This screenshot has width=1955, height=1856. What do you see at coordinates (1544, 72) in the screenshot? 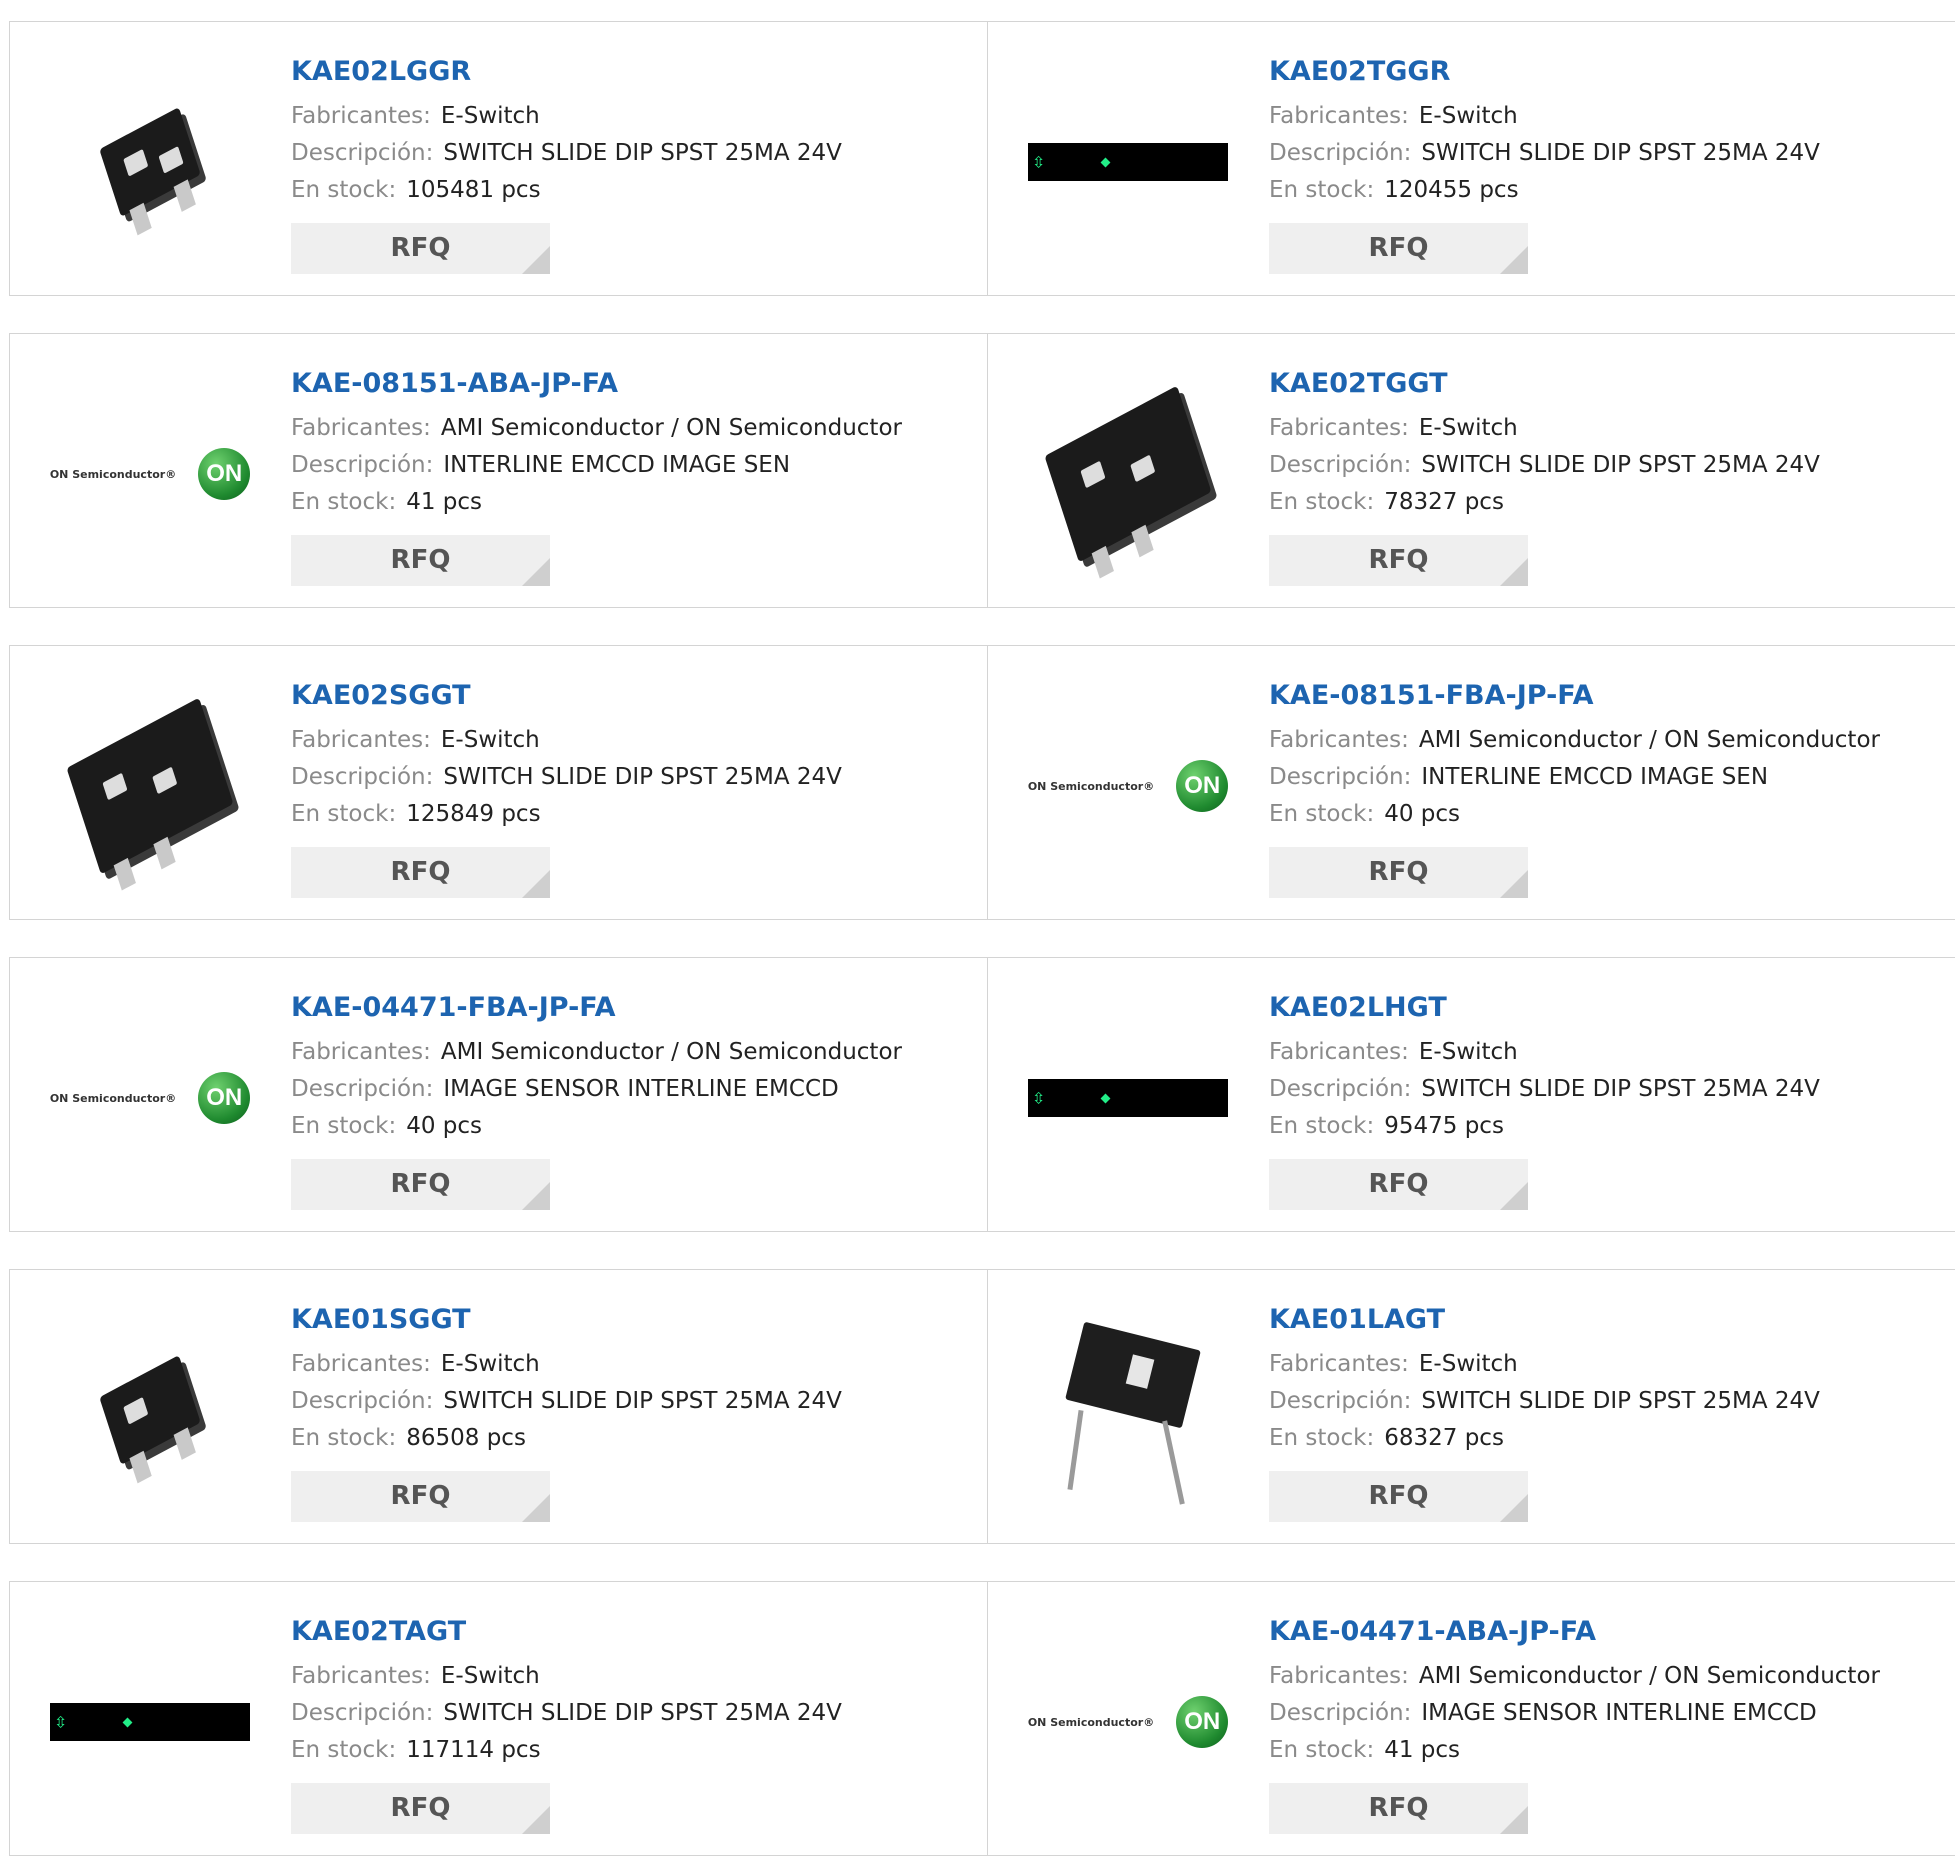
I see `part-number-link: KAE02TGGR` at bounding box center [1544, 72].